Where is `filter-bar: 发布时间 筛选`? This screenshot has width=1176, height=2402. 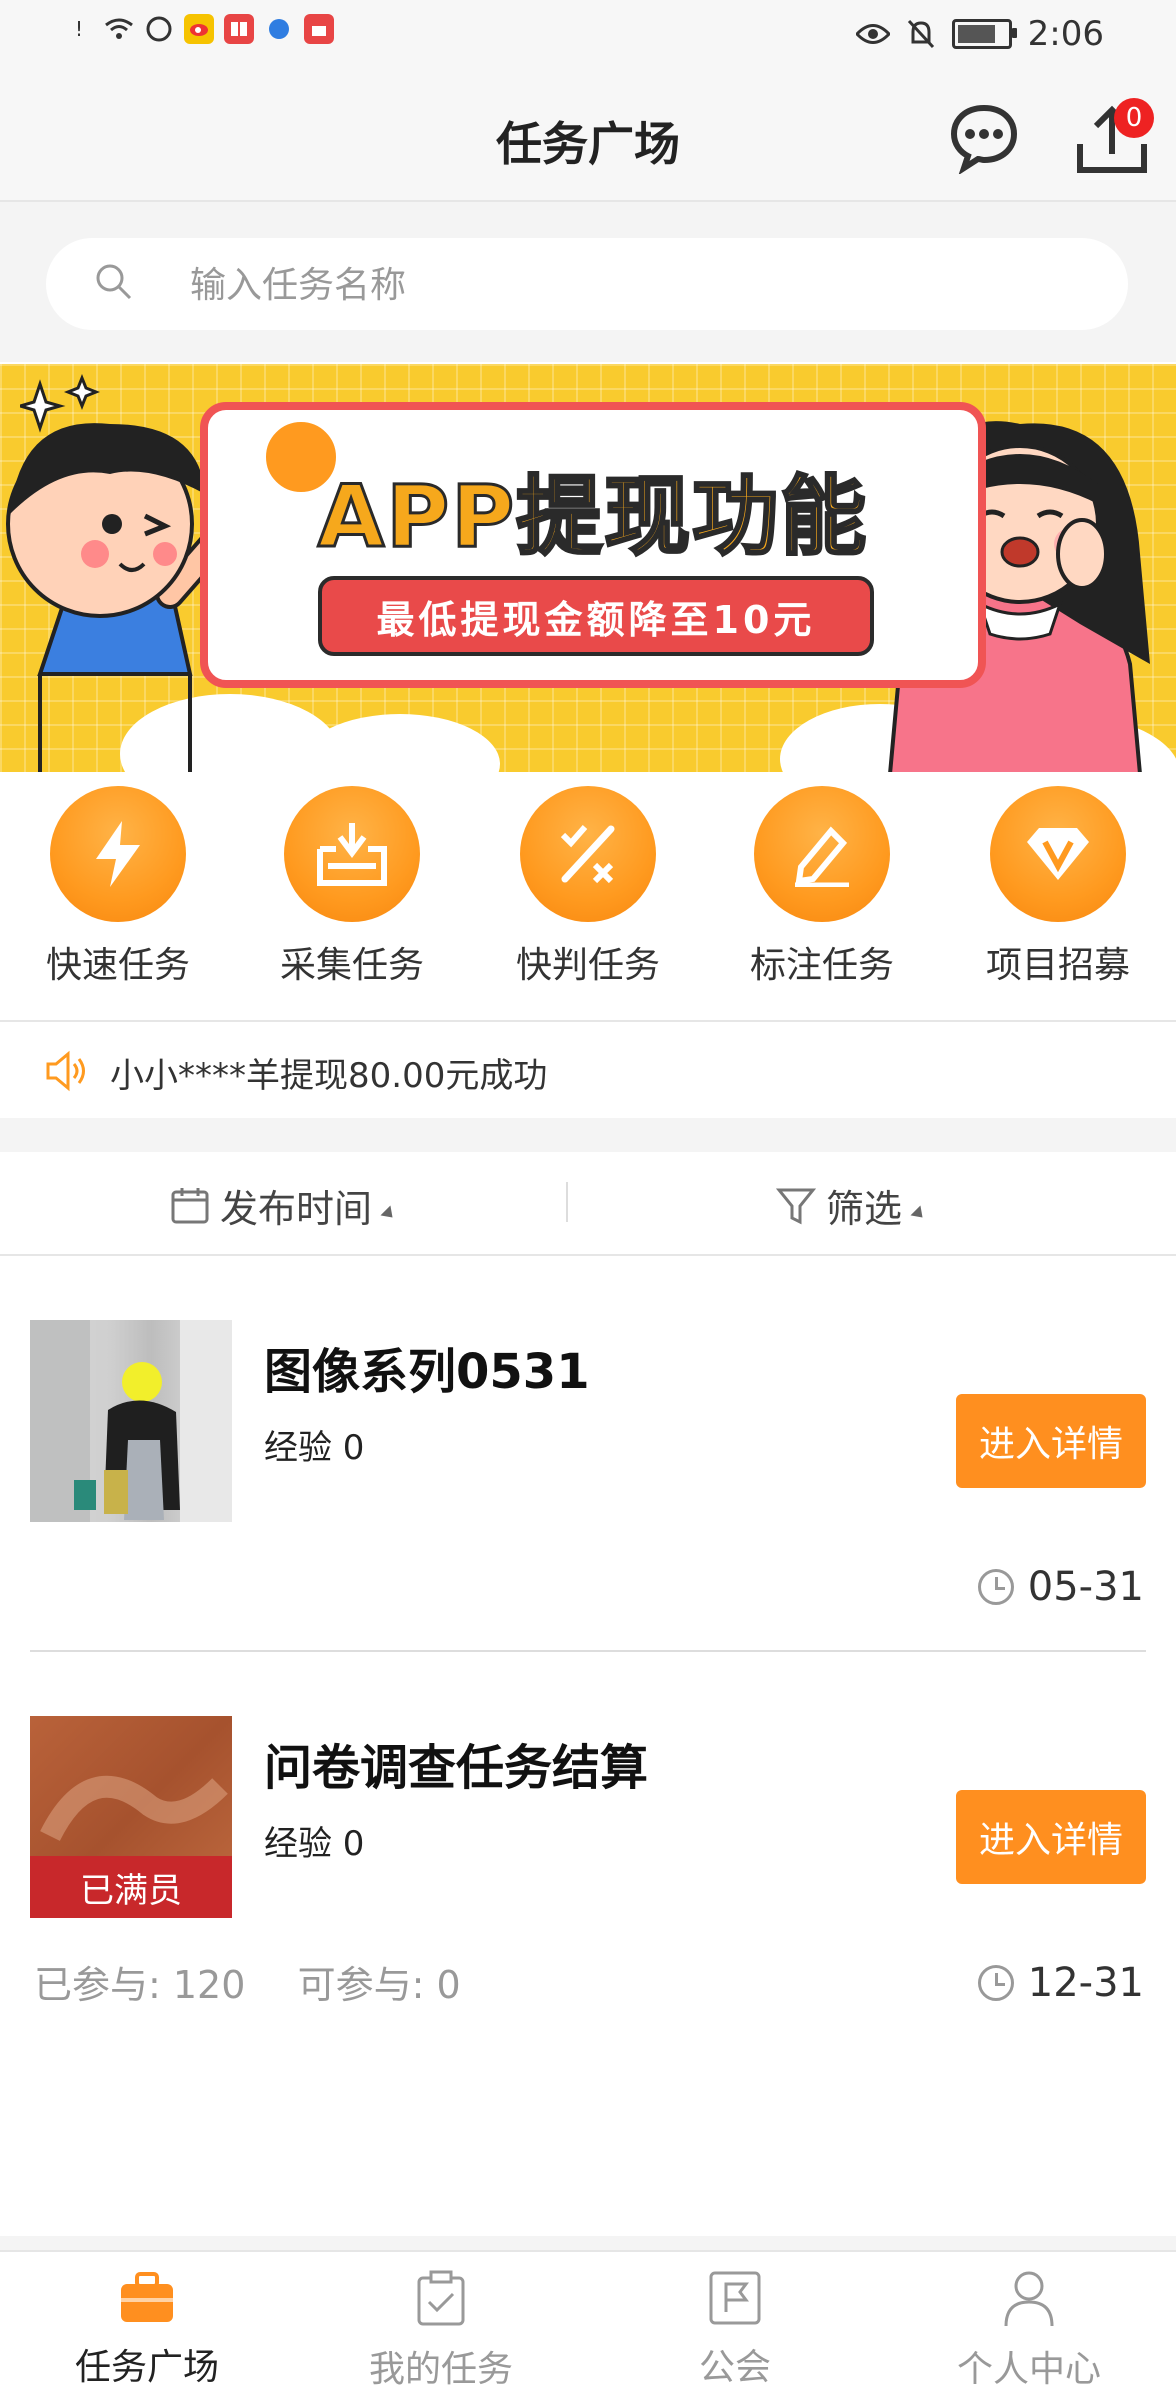 filter-bar: 发布时间 筛选 is located at coordinates (588, 1204).